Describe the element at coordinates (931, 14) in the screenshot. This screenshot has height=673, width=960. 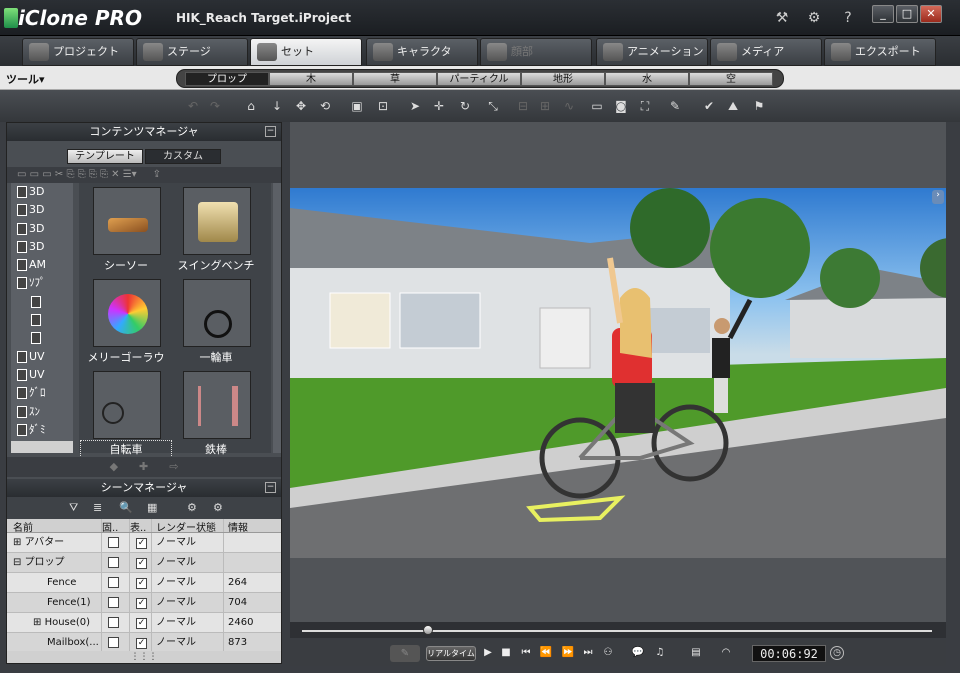
I see `close-button: ✕` at that location.